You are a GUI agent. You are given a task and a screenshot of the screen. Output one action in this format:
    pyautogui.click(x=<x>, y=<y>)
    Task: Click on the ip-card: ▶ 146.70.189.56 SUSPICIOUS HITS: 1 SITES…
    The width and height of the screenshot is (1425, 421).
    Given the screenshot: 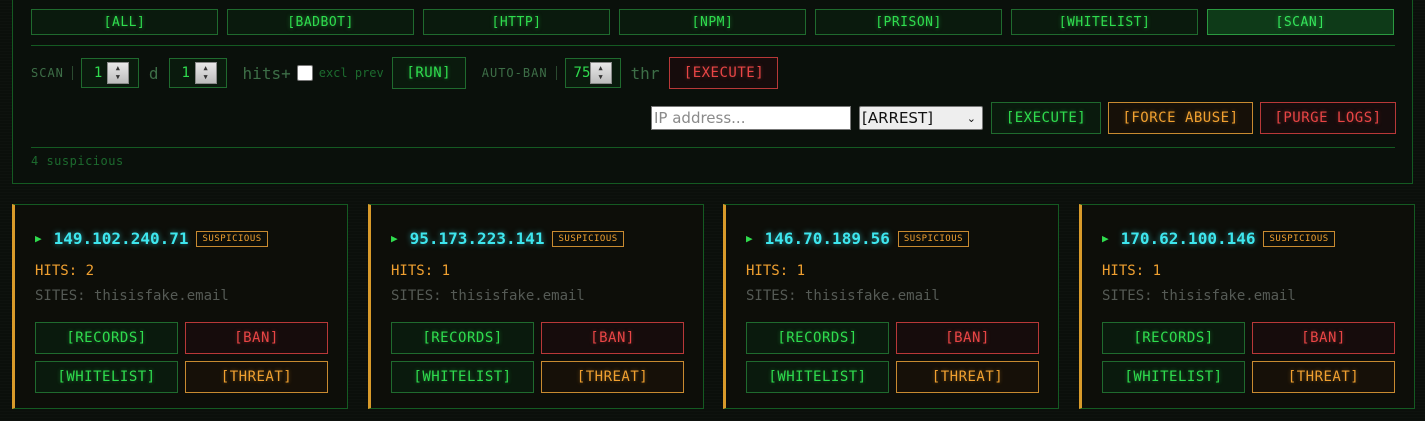 What is the action you would take?
    pyautogui.click(x=891, y=306)
    